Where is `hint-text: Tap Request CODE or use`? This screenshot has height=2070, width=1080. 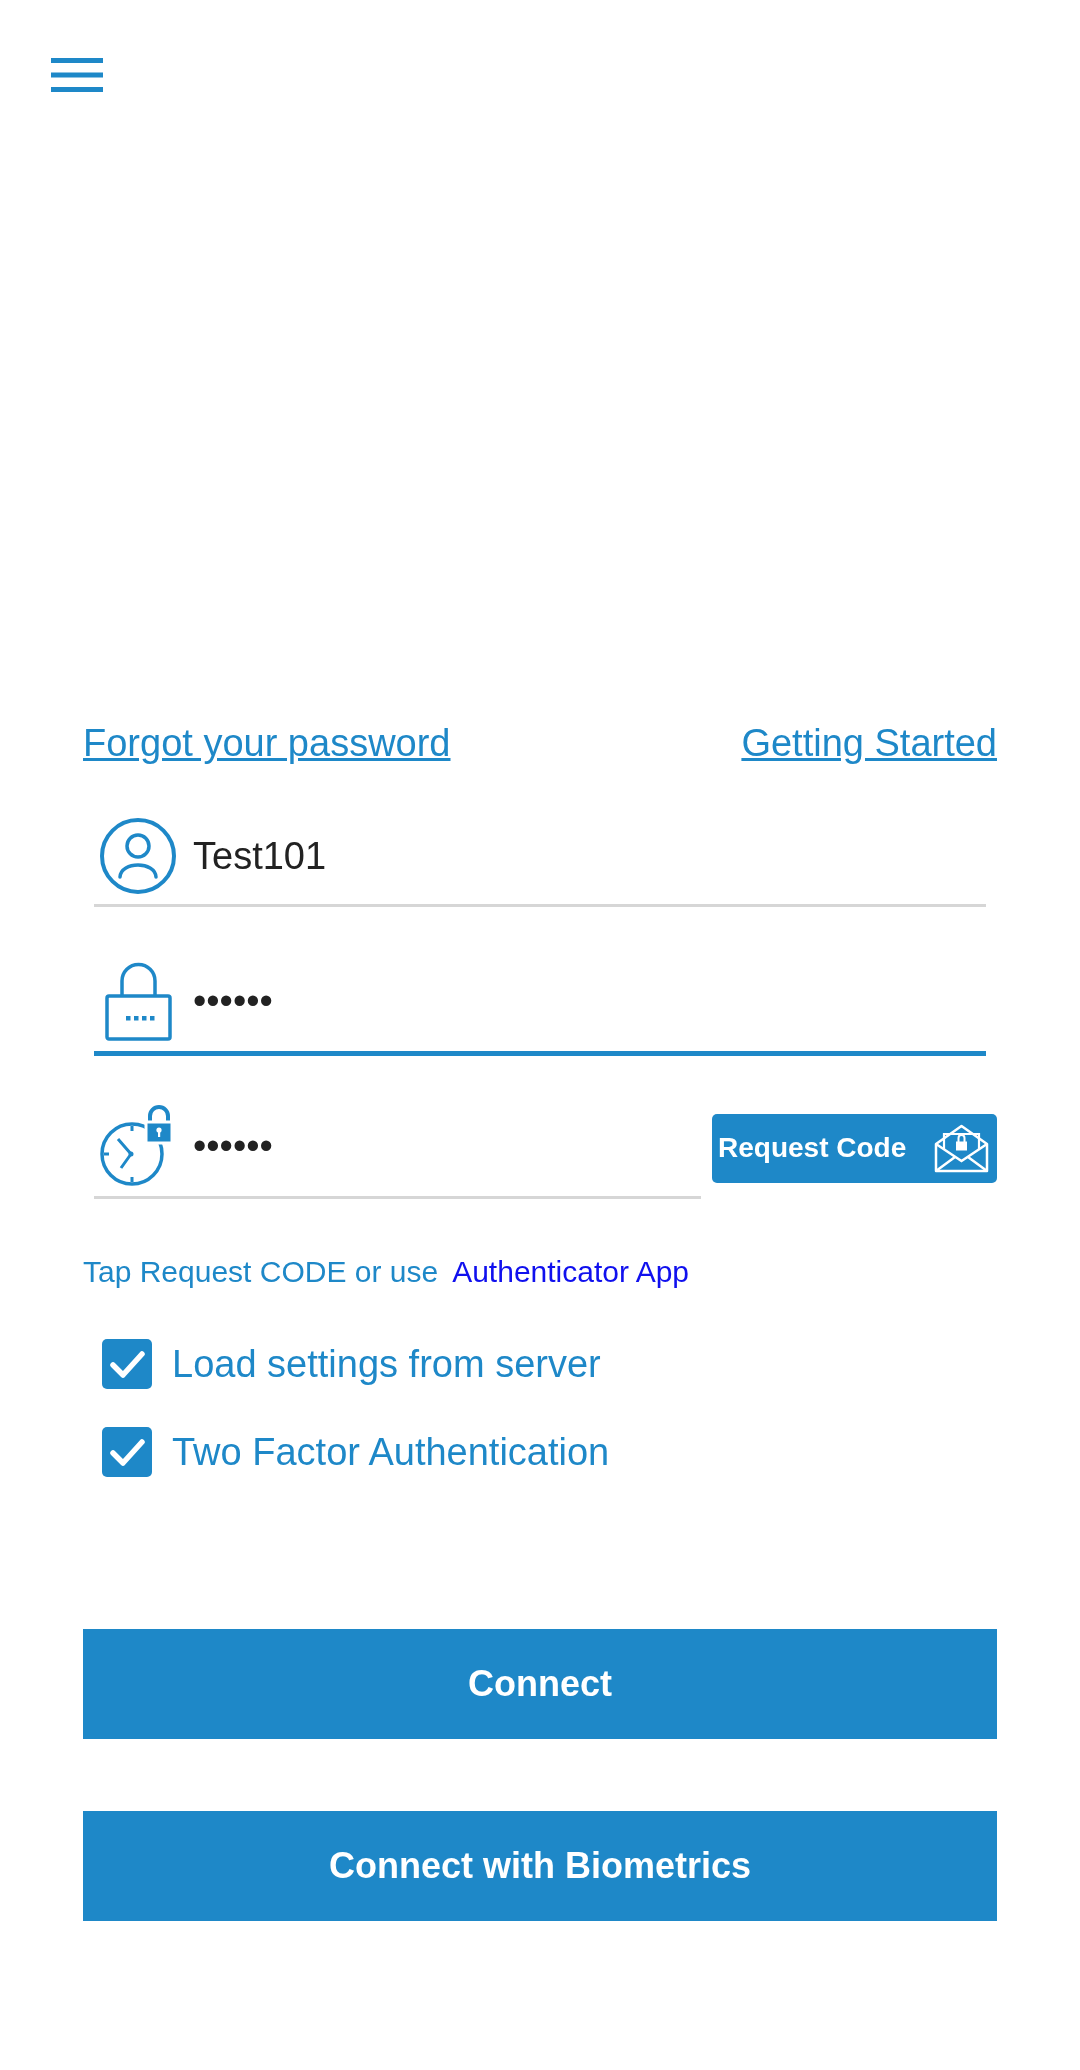
hint-text: Tap Request CODE or use is located at coordinates (261, 1272).